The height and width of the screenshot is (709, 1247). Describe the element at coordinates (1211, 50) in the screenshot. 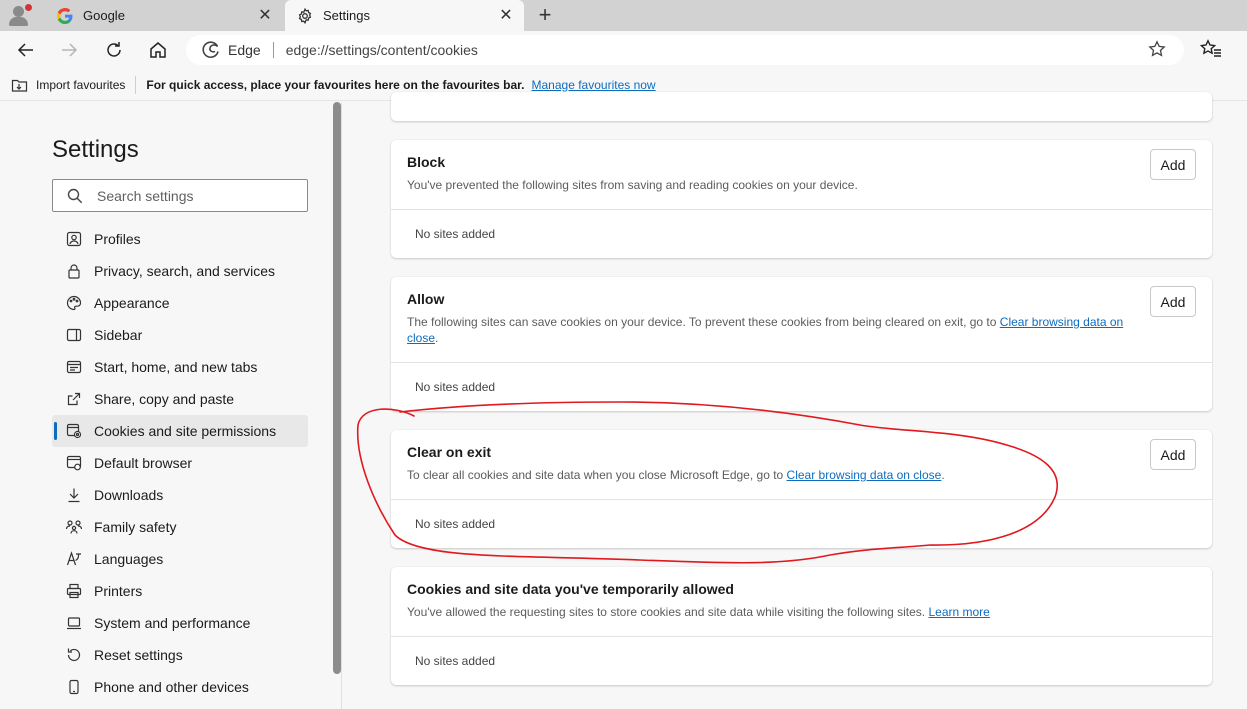

I see `favourites-icon` at that location.